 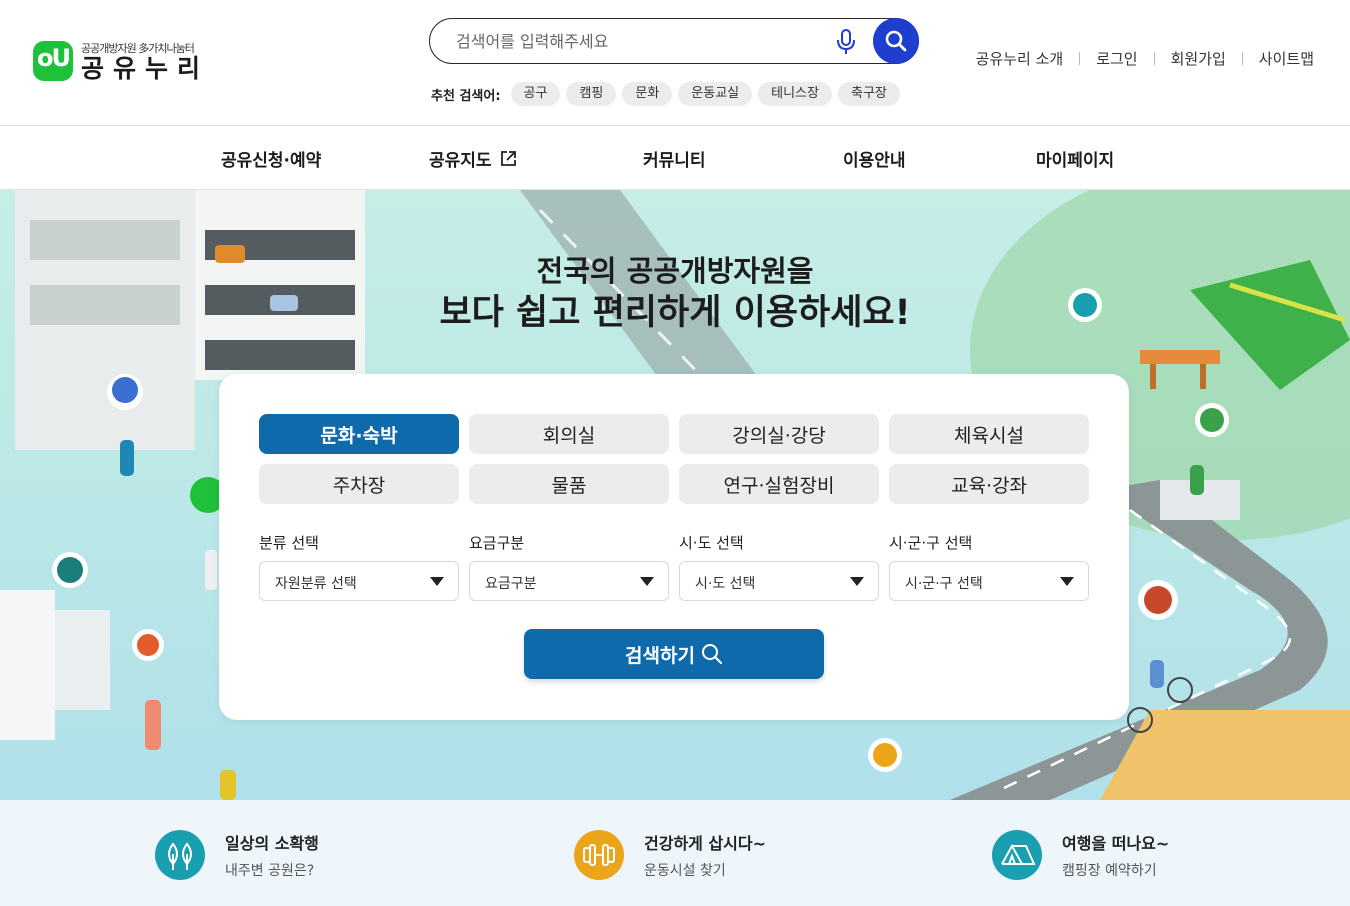 What do you see at coordinates (359, 581) in the screenshot?
I see `category-select: 자원분류 선택` at bounding box center [359, 581].